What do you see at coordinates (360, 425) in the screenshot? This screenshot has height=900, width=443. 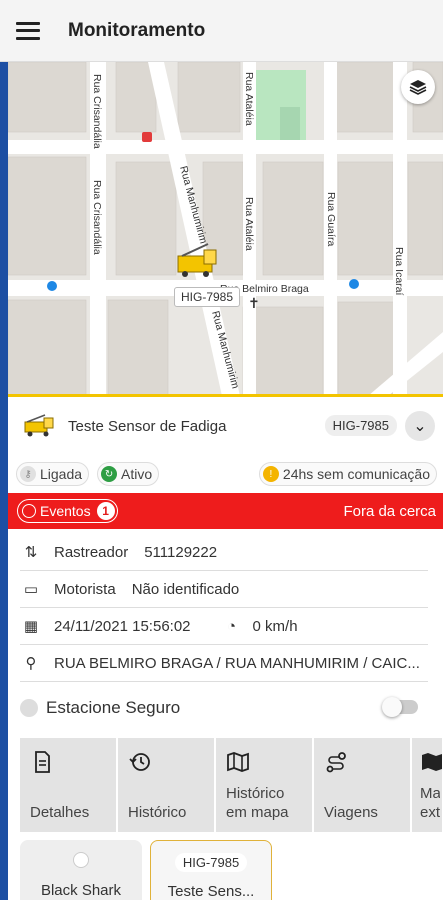 I see `vehicle-plate-badge: HIG-7985` at bounding box center [360, 425].